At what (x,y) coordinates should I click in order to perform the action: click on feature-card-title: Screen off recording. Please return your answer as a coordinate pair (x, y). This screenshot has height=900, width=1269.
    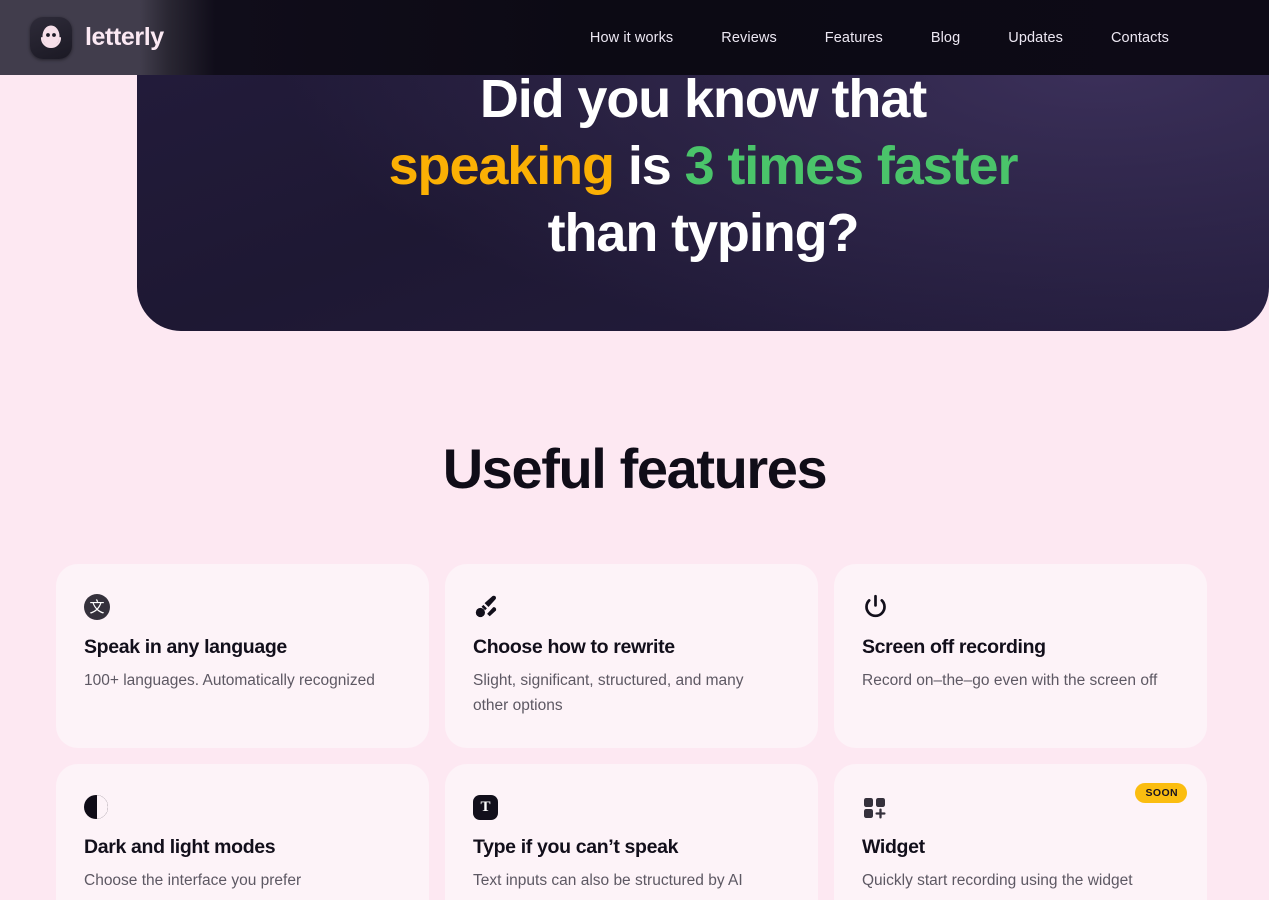
    Looking at the image, I should click on (954, 647).